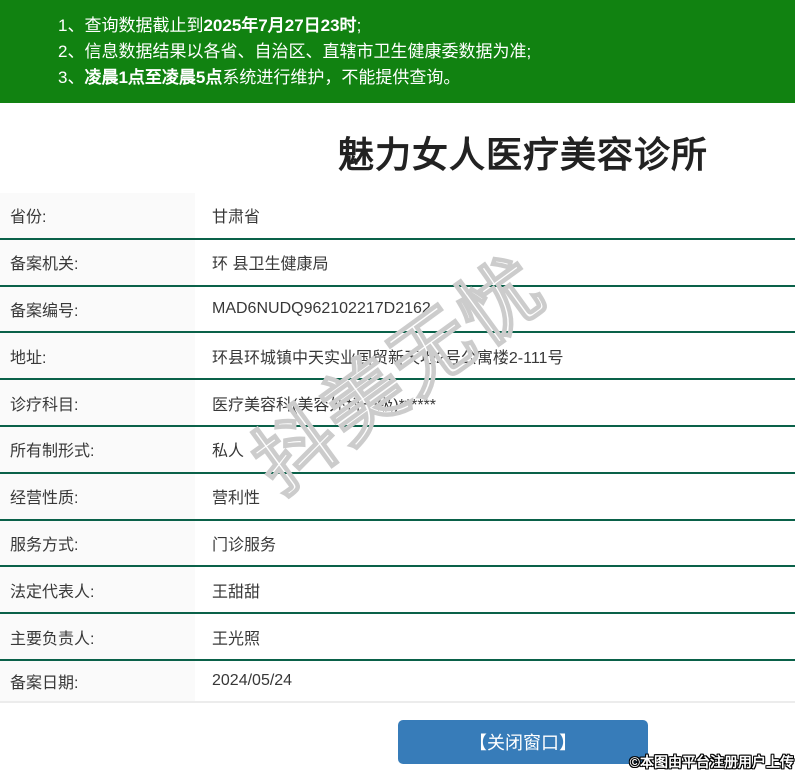 The image size is (795, 774). I want to click on info-value: 私人, so click(228, 452).